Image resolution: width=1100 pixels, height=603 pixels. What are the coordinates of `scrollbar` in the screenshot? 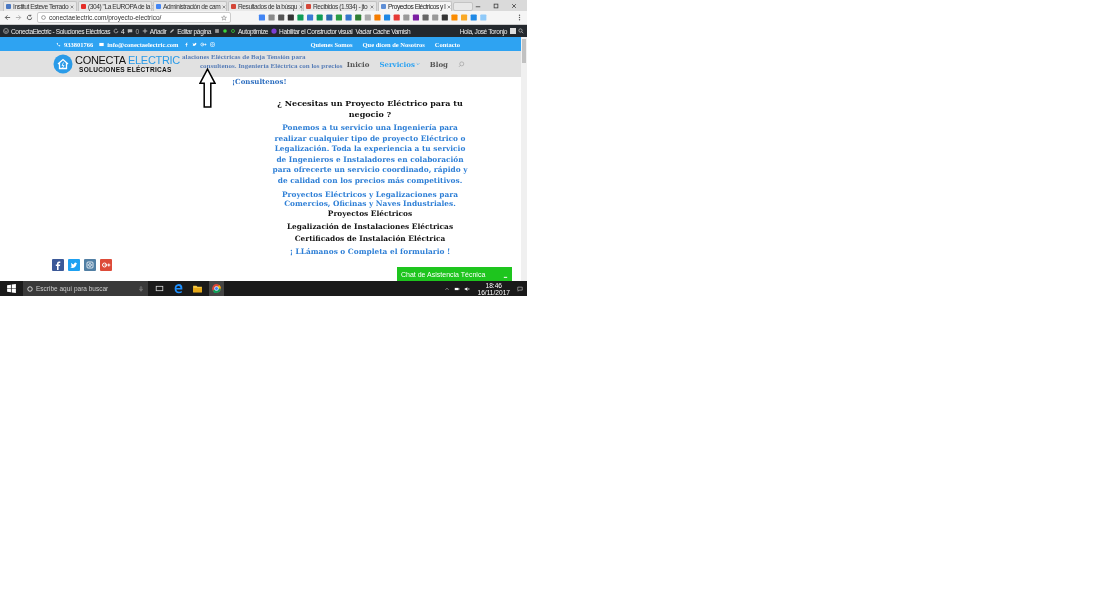 It's located at (524, 159).